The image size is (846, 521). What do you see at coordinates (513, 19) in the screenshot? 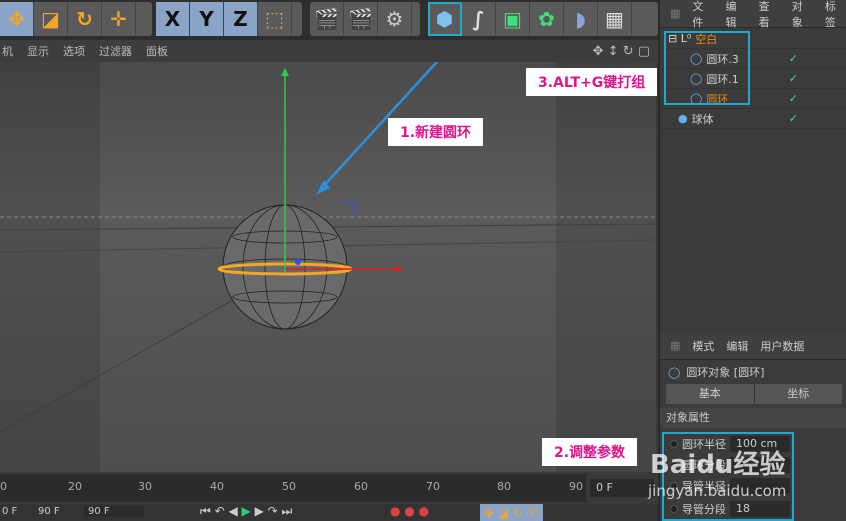
I see `subdivision-icon: ▣` at bounding box center [513, 19].